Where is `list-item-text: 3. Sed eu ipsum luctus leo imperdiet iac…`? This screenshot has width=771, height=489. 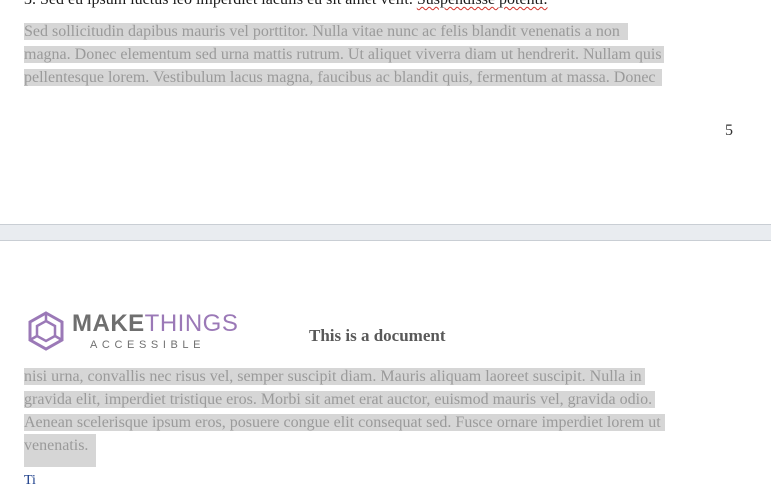 list-item-text: 3. Sed eu ipsum luctus leo imperdiet iac… is located at coordinates (220, 4).